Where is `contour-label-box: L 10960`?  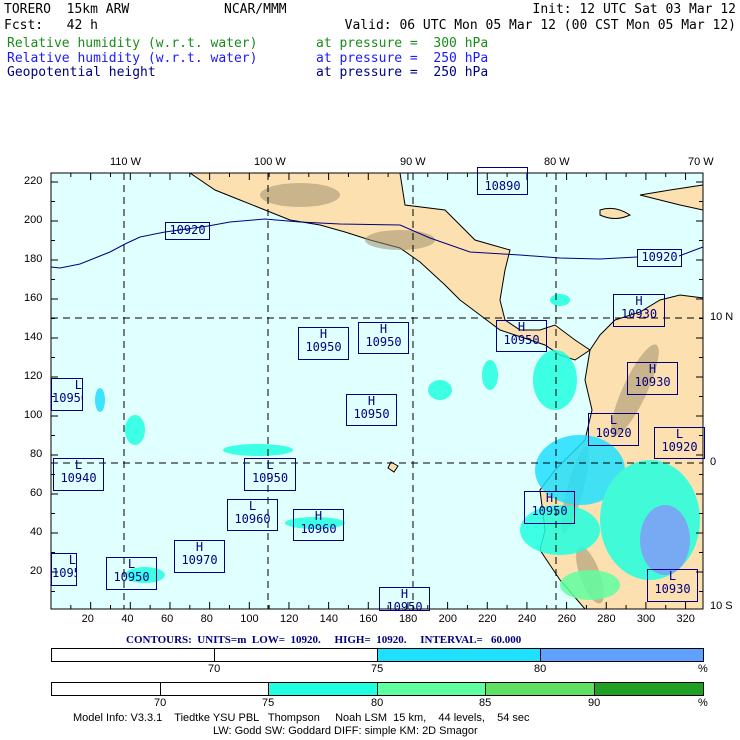
contour-label-box: L 10960 is located at coordinates (252, 515).